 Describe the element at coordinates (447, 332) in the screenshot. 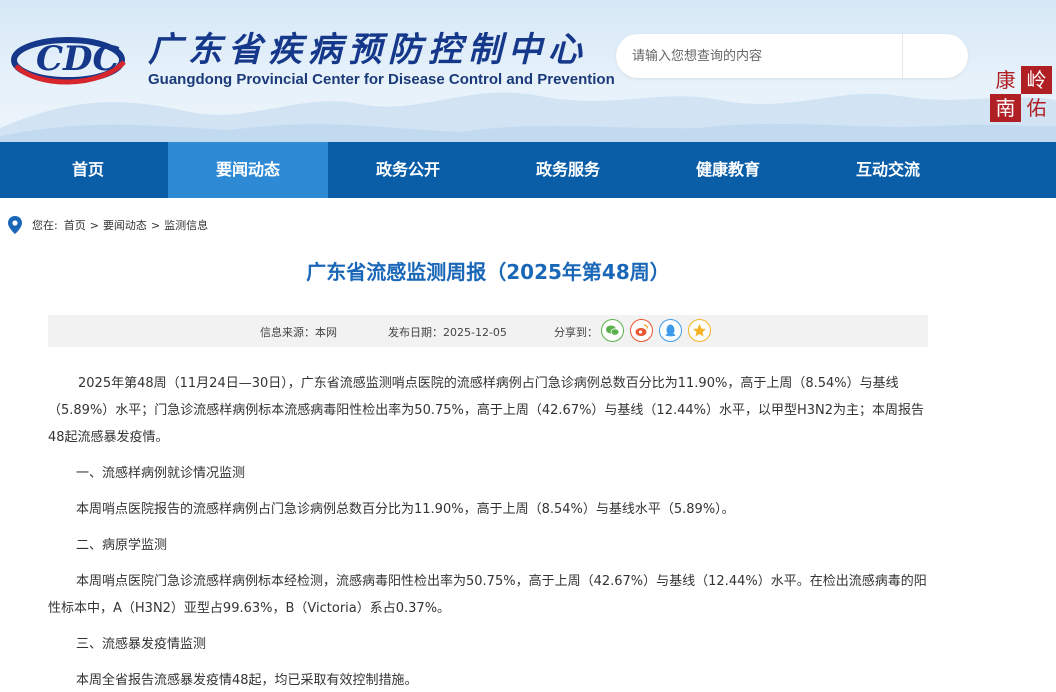

I see `article-date: 发布日期：2025-12-05` at that location.